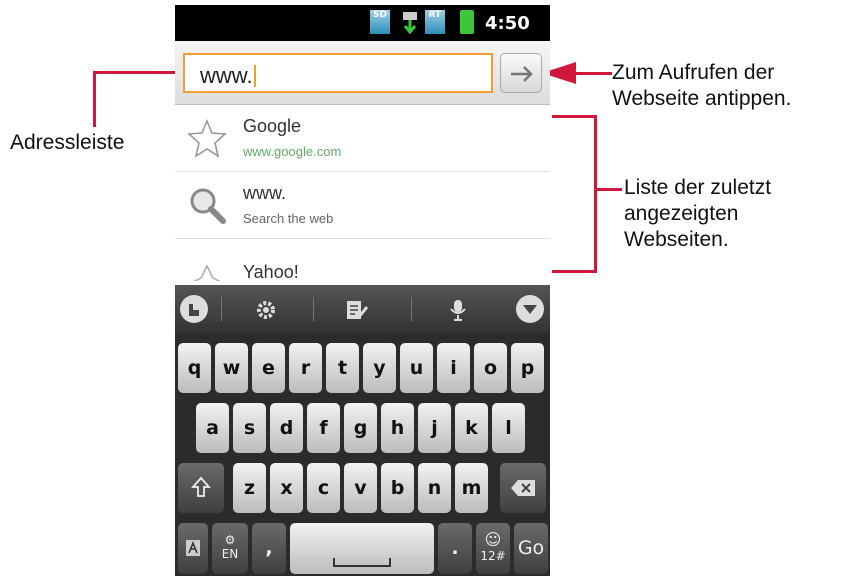  Describe the element at coordinates (467, 22) in the screenshot. I see `battery-icon` at that location.